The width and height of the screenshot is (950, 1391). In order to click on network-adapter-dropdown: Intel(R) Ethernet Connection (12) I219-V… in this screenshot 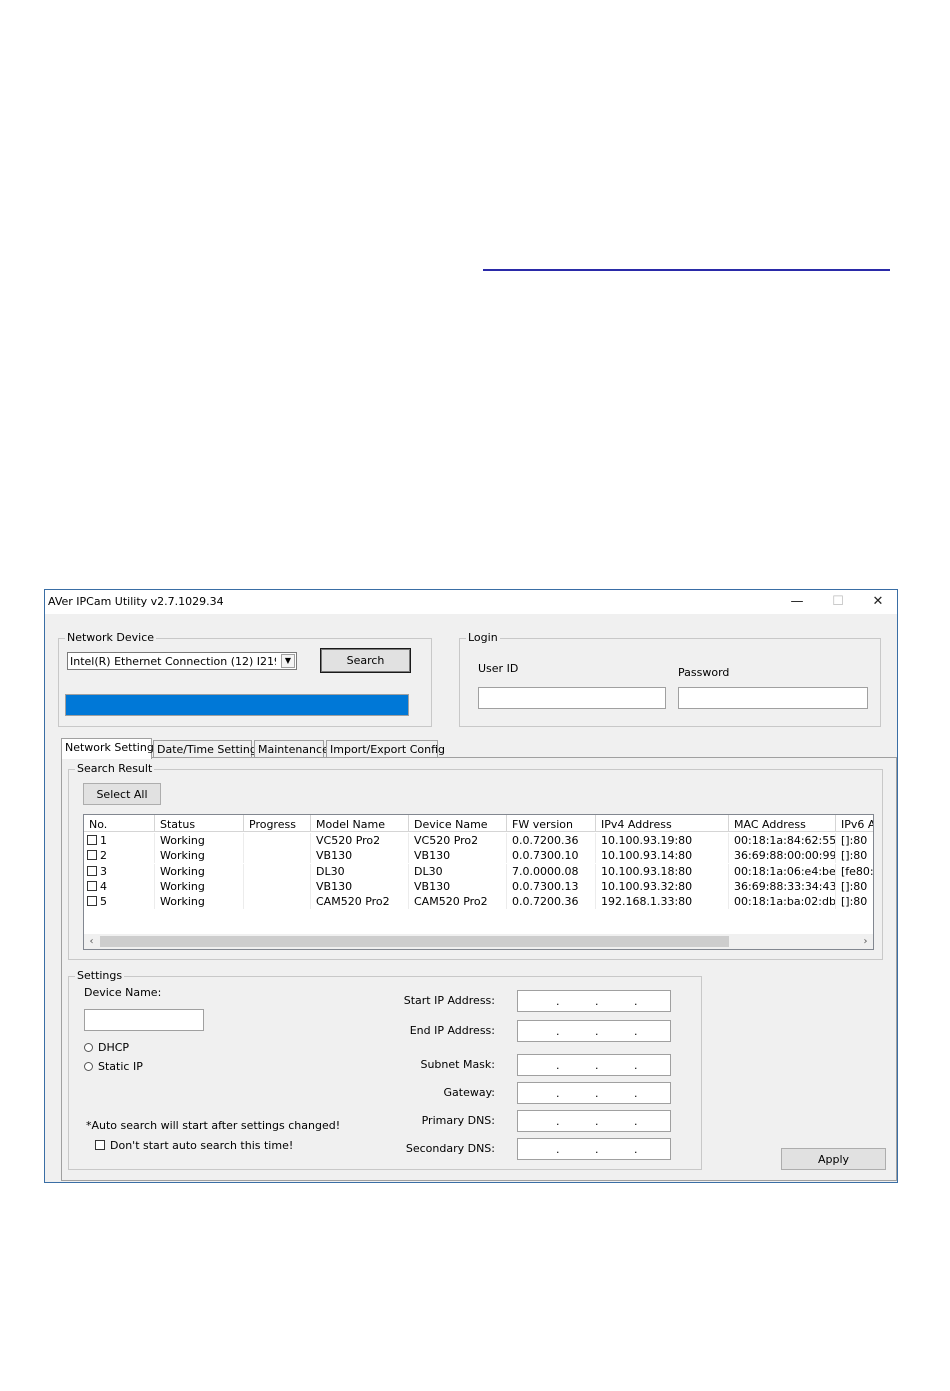, I will do `click(182, 661)`.